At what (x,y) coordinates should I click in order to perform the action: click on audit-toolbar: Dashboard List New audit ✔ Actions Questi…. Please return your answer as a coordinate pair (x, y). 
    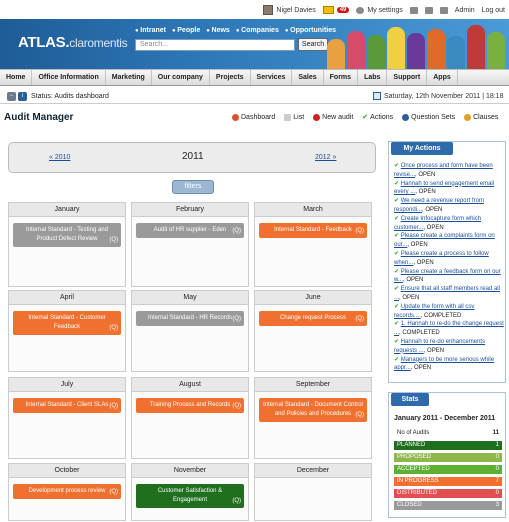
    Looking at the image, I should click on (365, 117).